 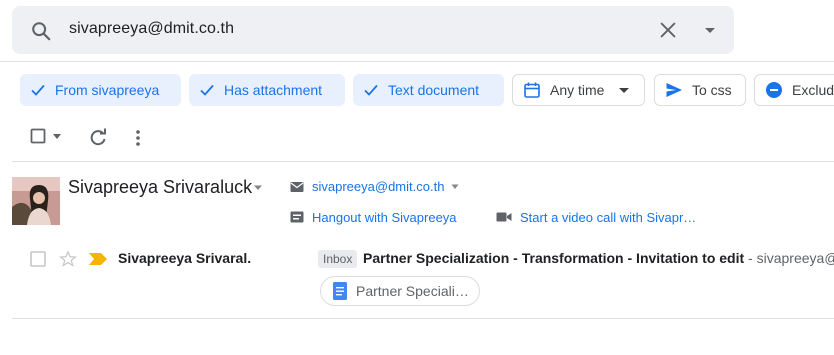 What do you see at coordinates (107, 90) in the screenshot?
I see `chip-label: From sivapreeya` at bounding box center [107, 90].